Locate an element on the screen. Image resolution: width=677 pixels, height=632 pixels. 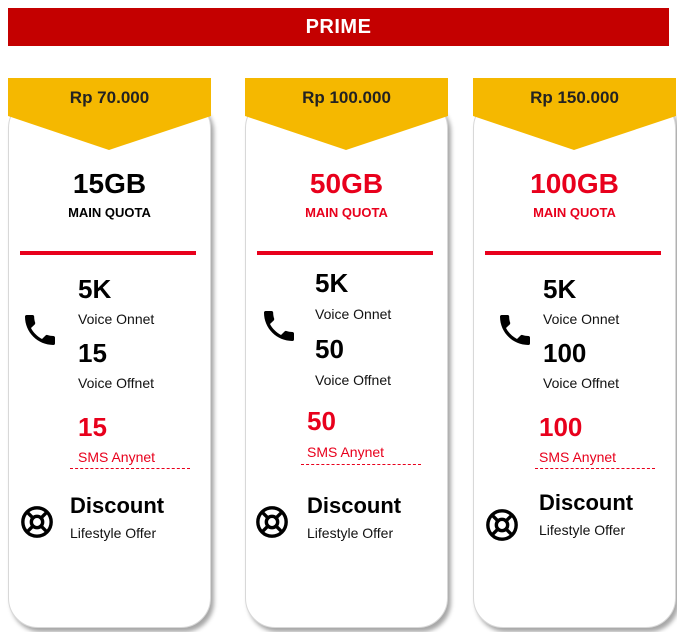
sms-value: 100 is located at coordinates (561, 427).